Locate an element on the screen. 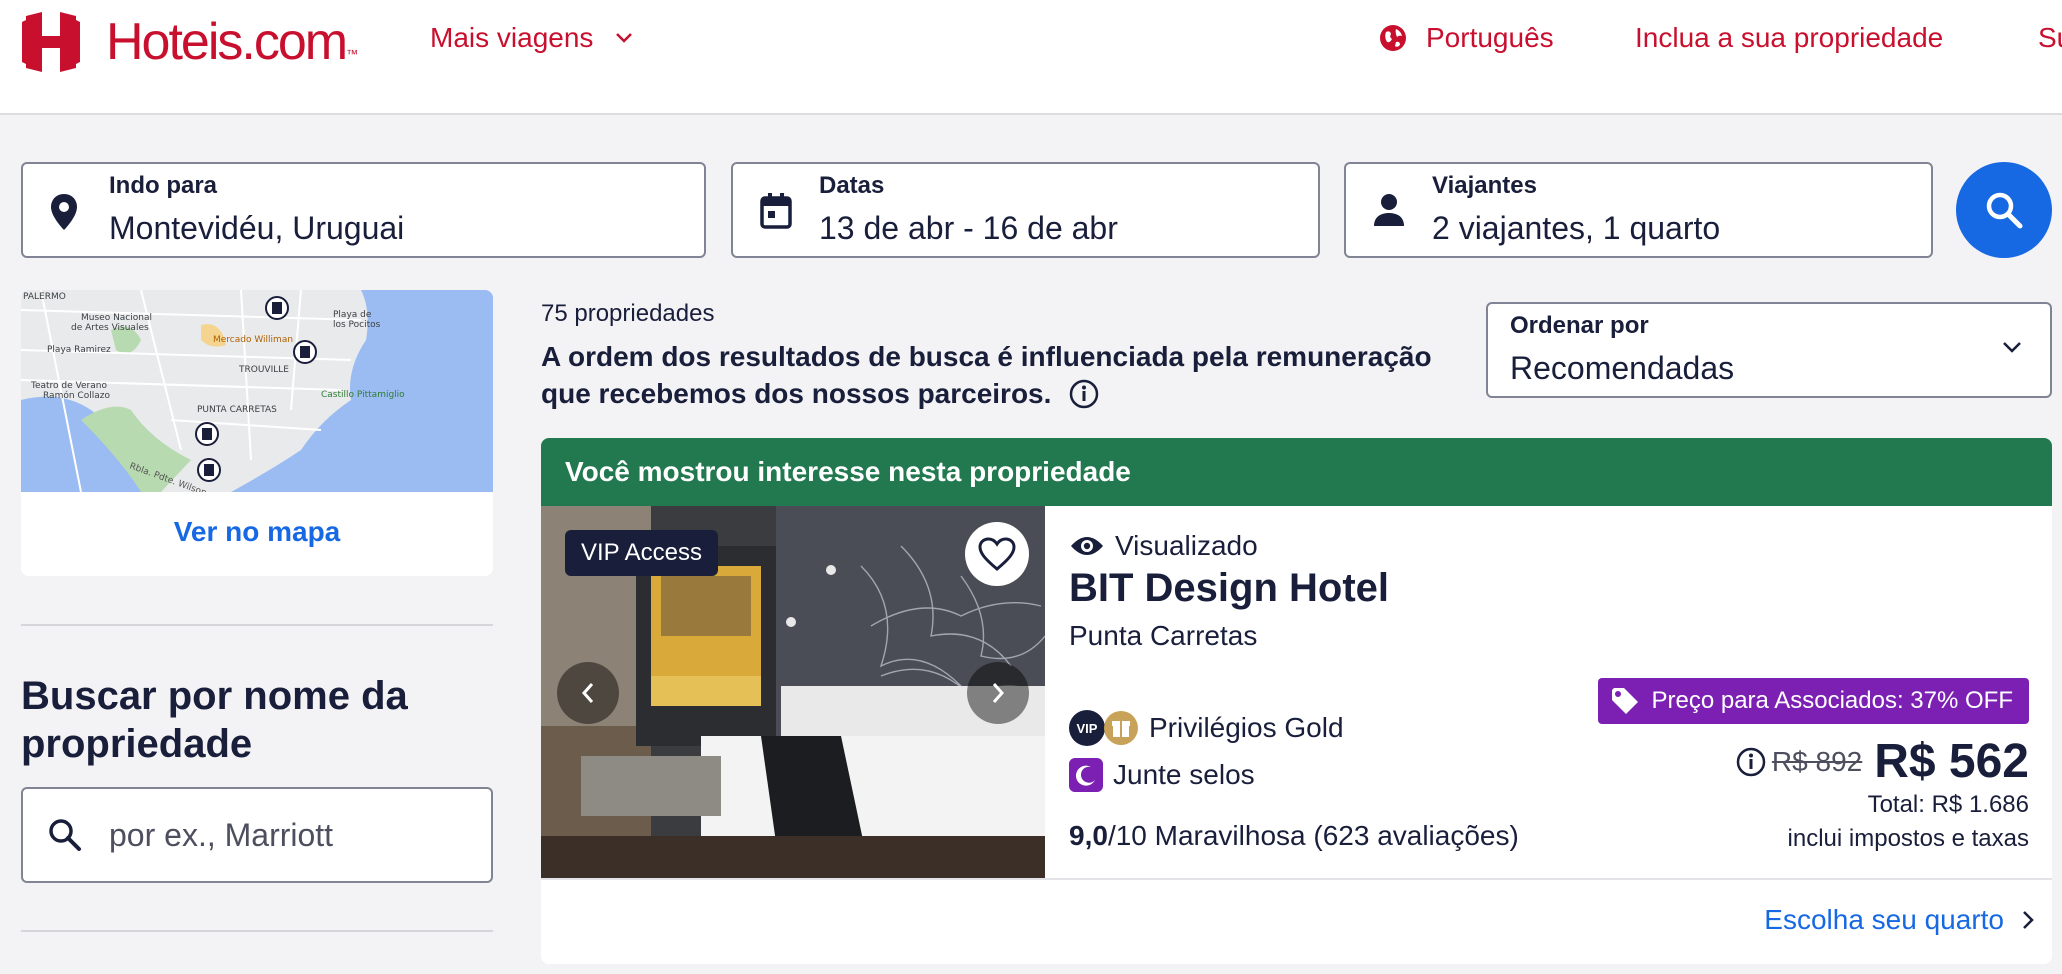 The image size is (2062, 974). globe-icon is located at coordinates (1393, 38).